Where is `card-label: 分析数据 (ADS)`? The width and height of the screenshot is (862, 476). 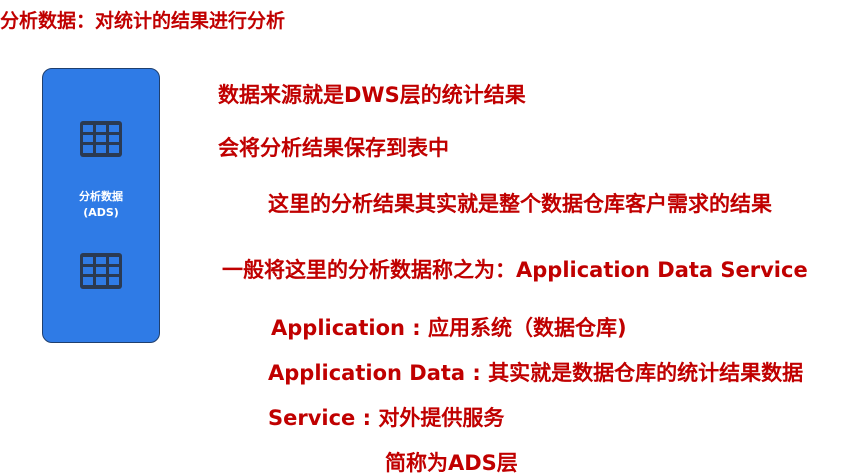 card-label: 分析数据 (ADS) is located at coordinates (101, 205).